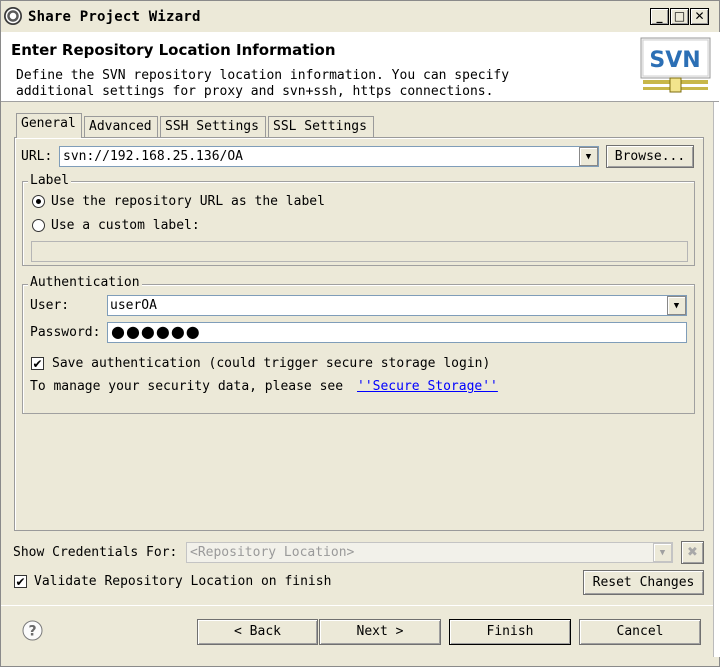 This screenshot has height=667, width=722. What do you see at coordinates (674, 60) in the screenshot?
I see `svn-logo-text: SVN` at bounding box center [674, 60].